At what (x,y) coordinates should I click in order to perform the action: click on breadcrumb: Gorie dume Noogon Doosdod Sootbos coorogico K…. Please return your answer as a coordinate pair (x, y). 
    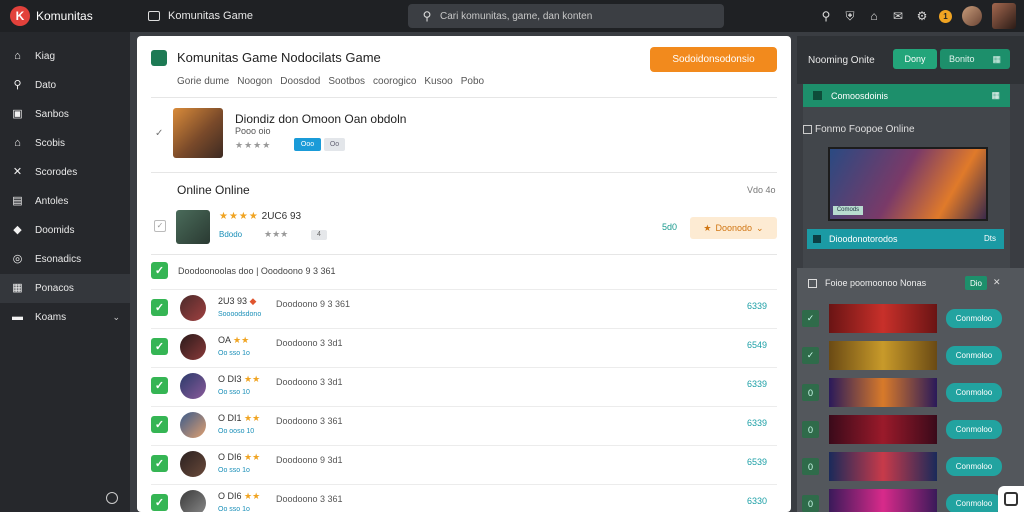
    Looking at the image, I should click on (330, 81).